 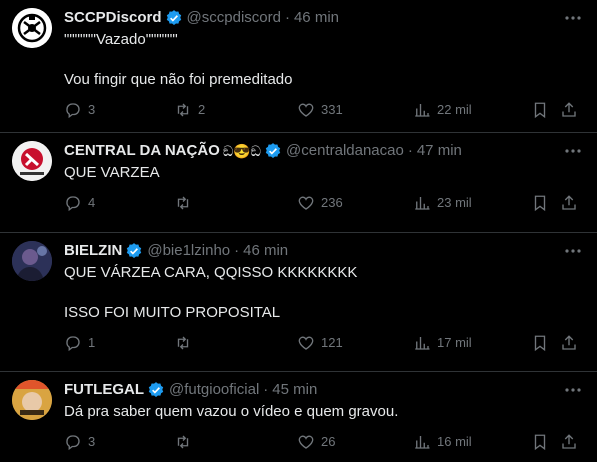 What do you see at coordinates (454, 202) in the screenshot?
I see `view-count: 23 mil` at bounding box center [454, 202].